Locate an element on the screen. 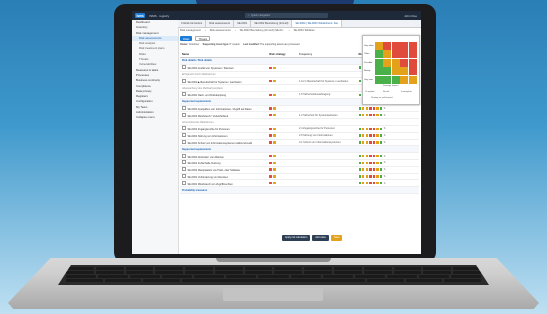 Image resolution: width=547 pixels, height=314 pixels. user-menu: John Doe is located at coordinates (410, 16).